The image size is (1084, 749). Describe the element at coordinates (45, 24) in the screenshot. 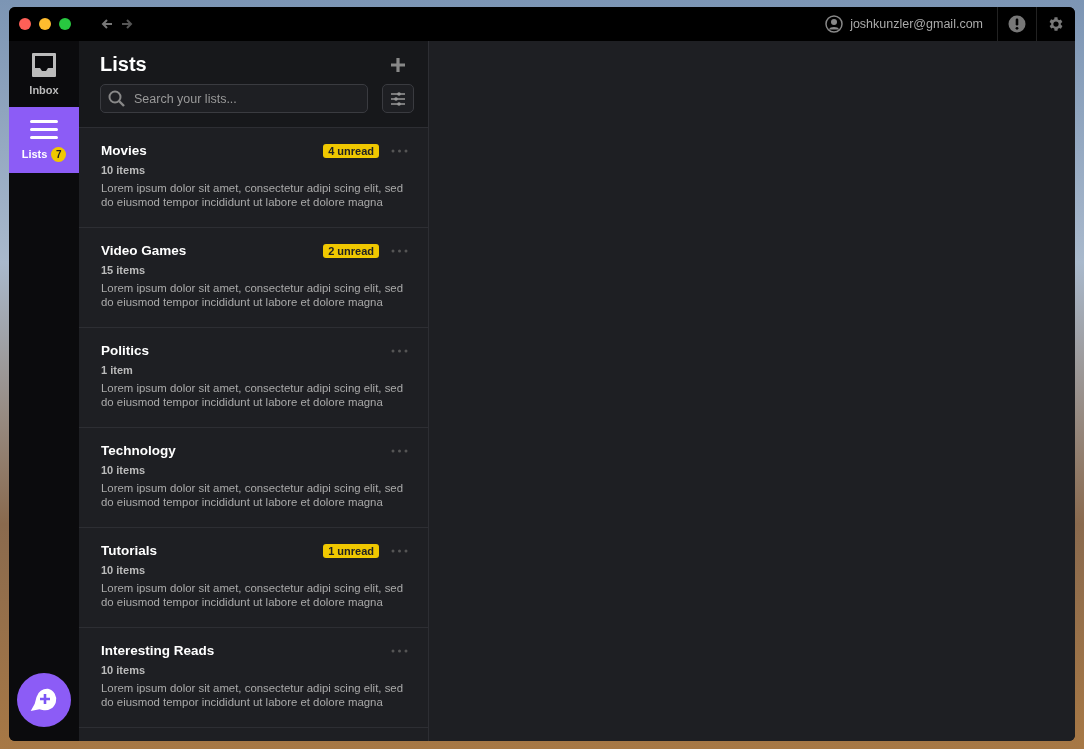

I see `minimize-button` at that location.